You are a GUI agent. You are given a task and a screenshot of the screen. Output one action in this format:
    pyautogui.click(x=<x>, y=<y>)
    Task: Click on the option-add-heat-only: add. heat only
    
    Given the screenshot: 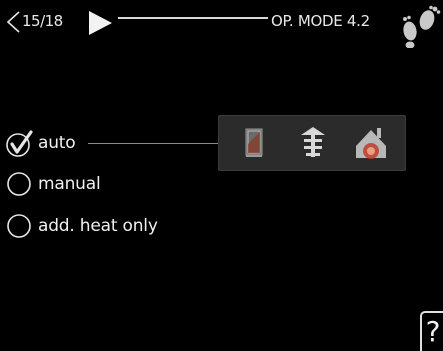 What is the action you would take?
    pyautogui.click(x=82, y=226)
    